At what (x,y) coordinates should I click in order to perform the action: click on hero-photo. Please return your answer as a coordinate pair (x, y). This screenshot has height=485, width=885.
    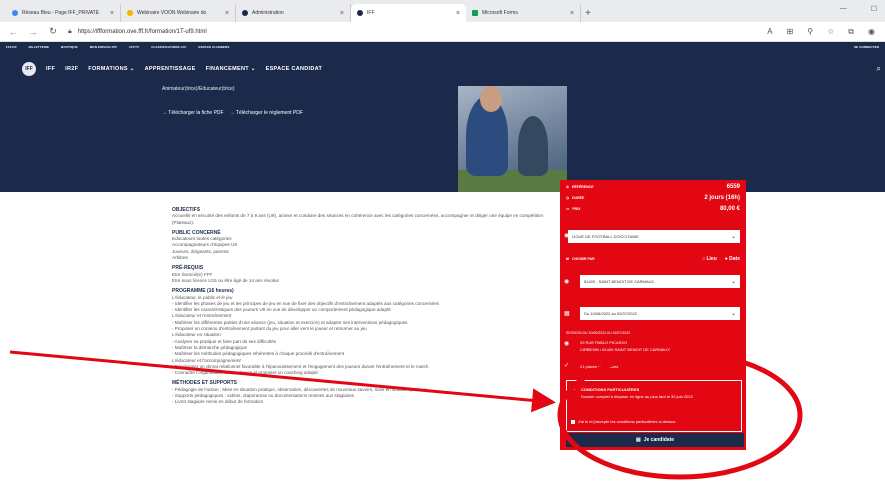
    Looking at the image, I should click on (512, 139).